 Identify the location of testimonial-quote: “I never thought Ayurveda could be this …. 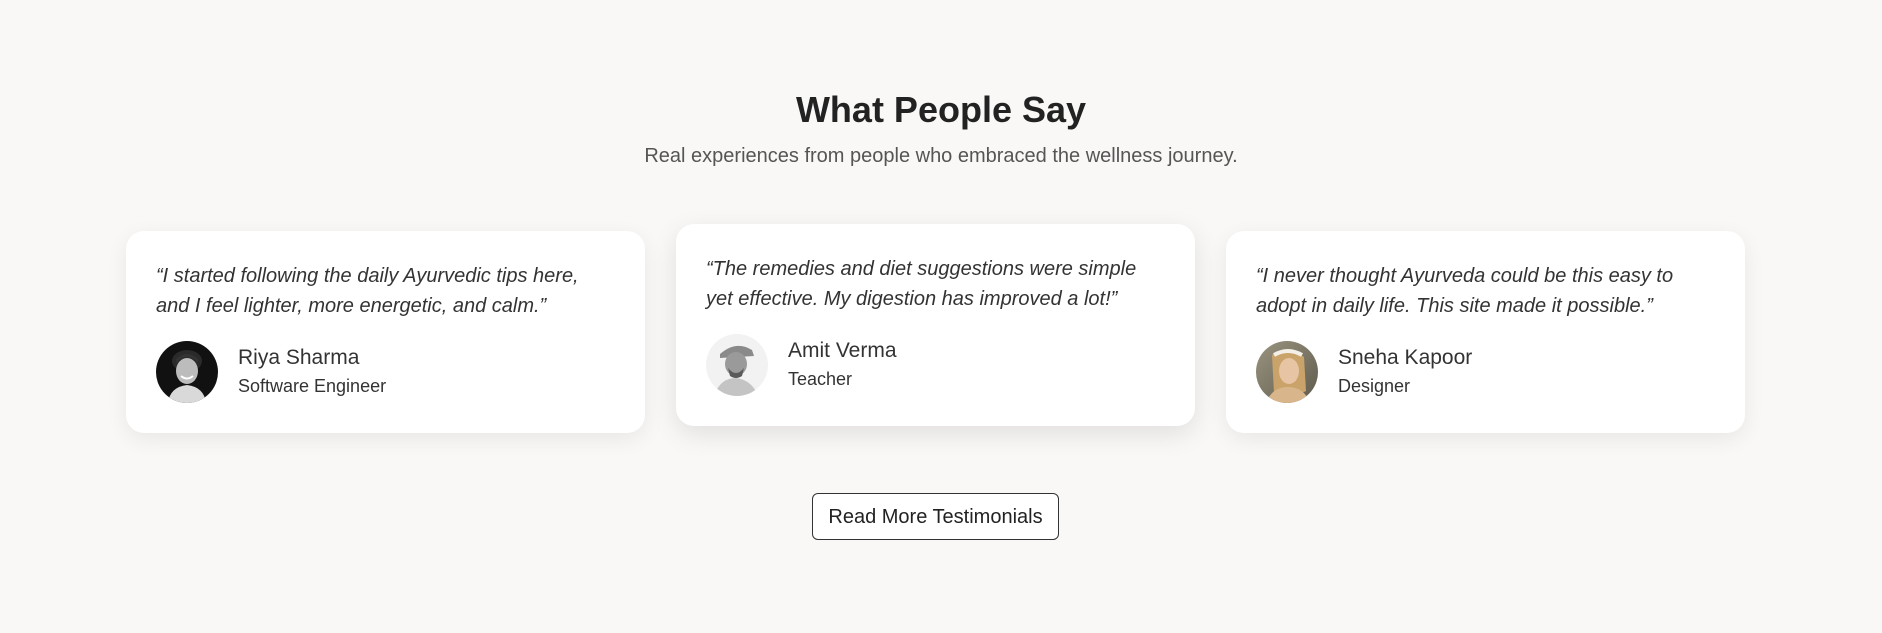
(1465, 291).